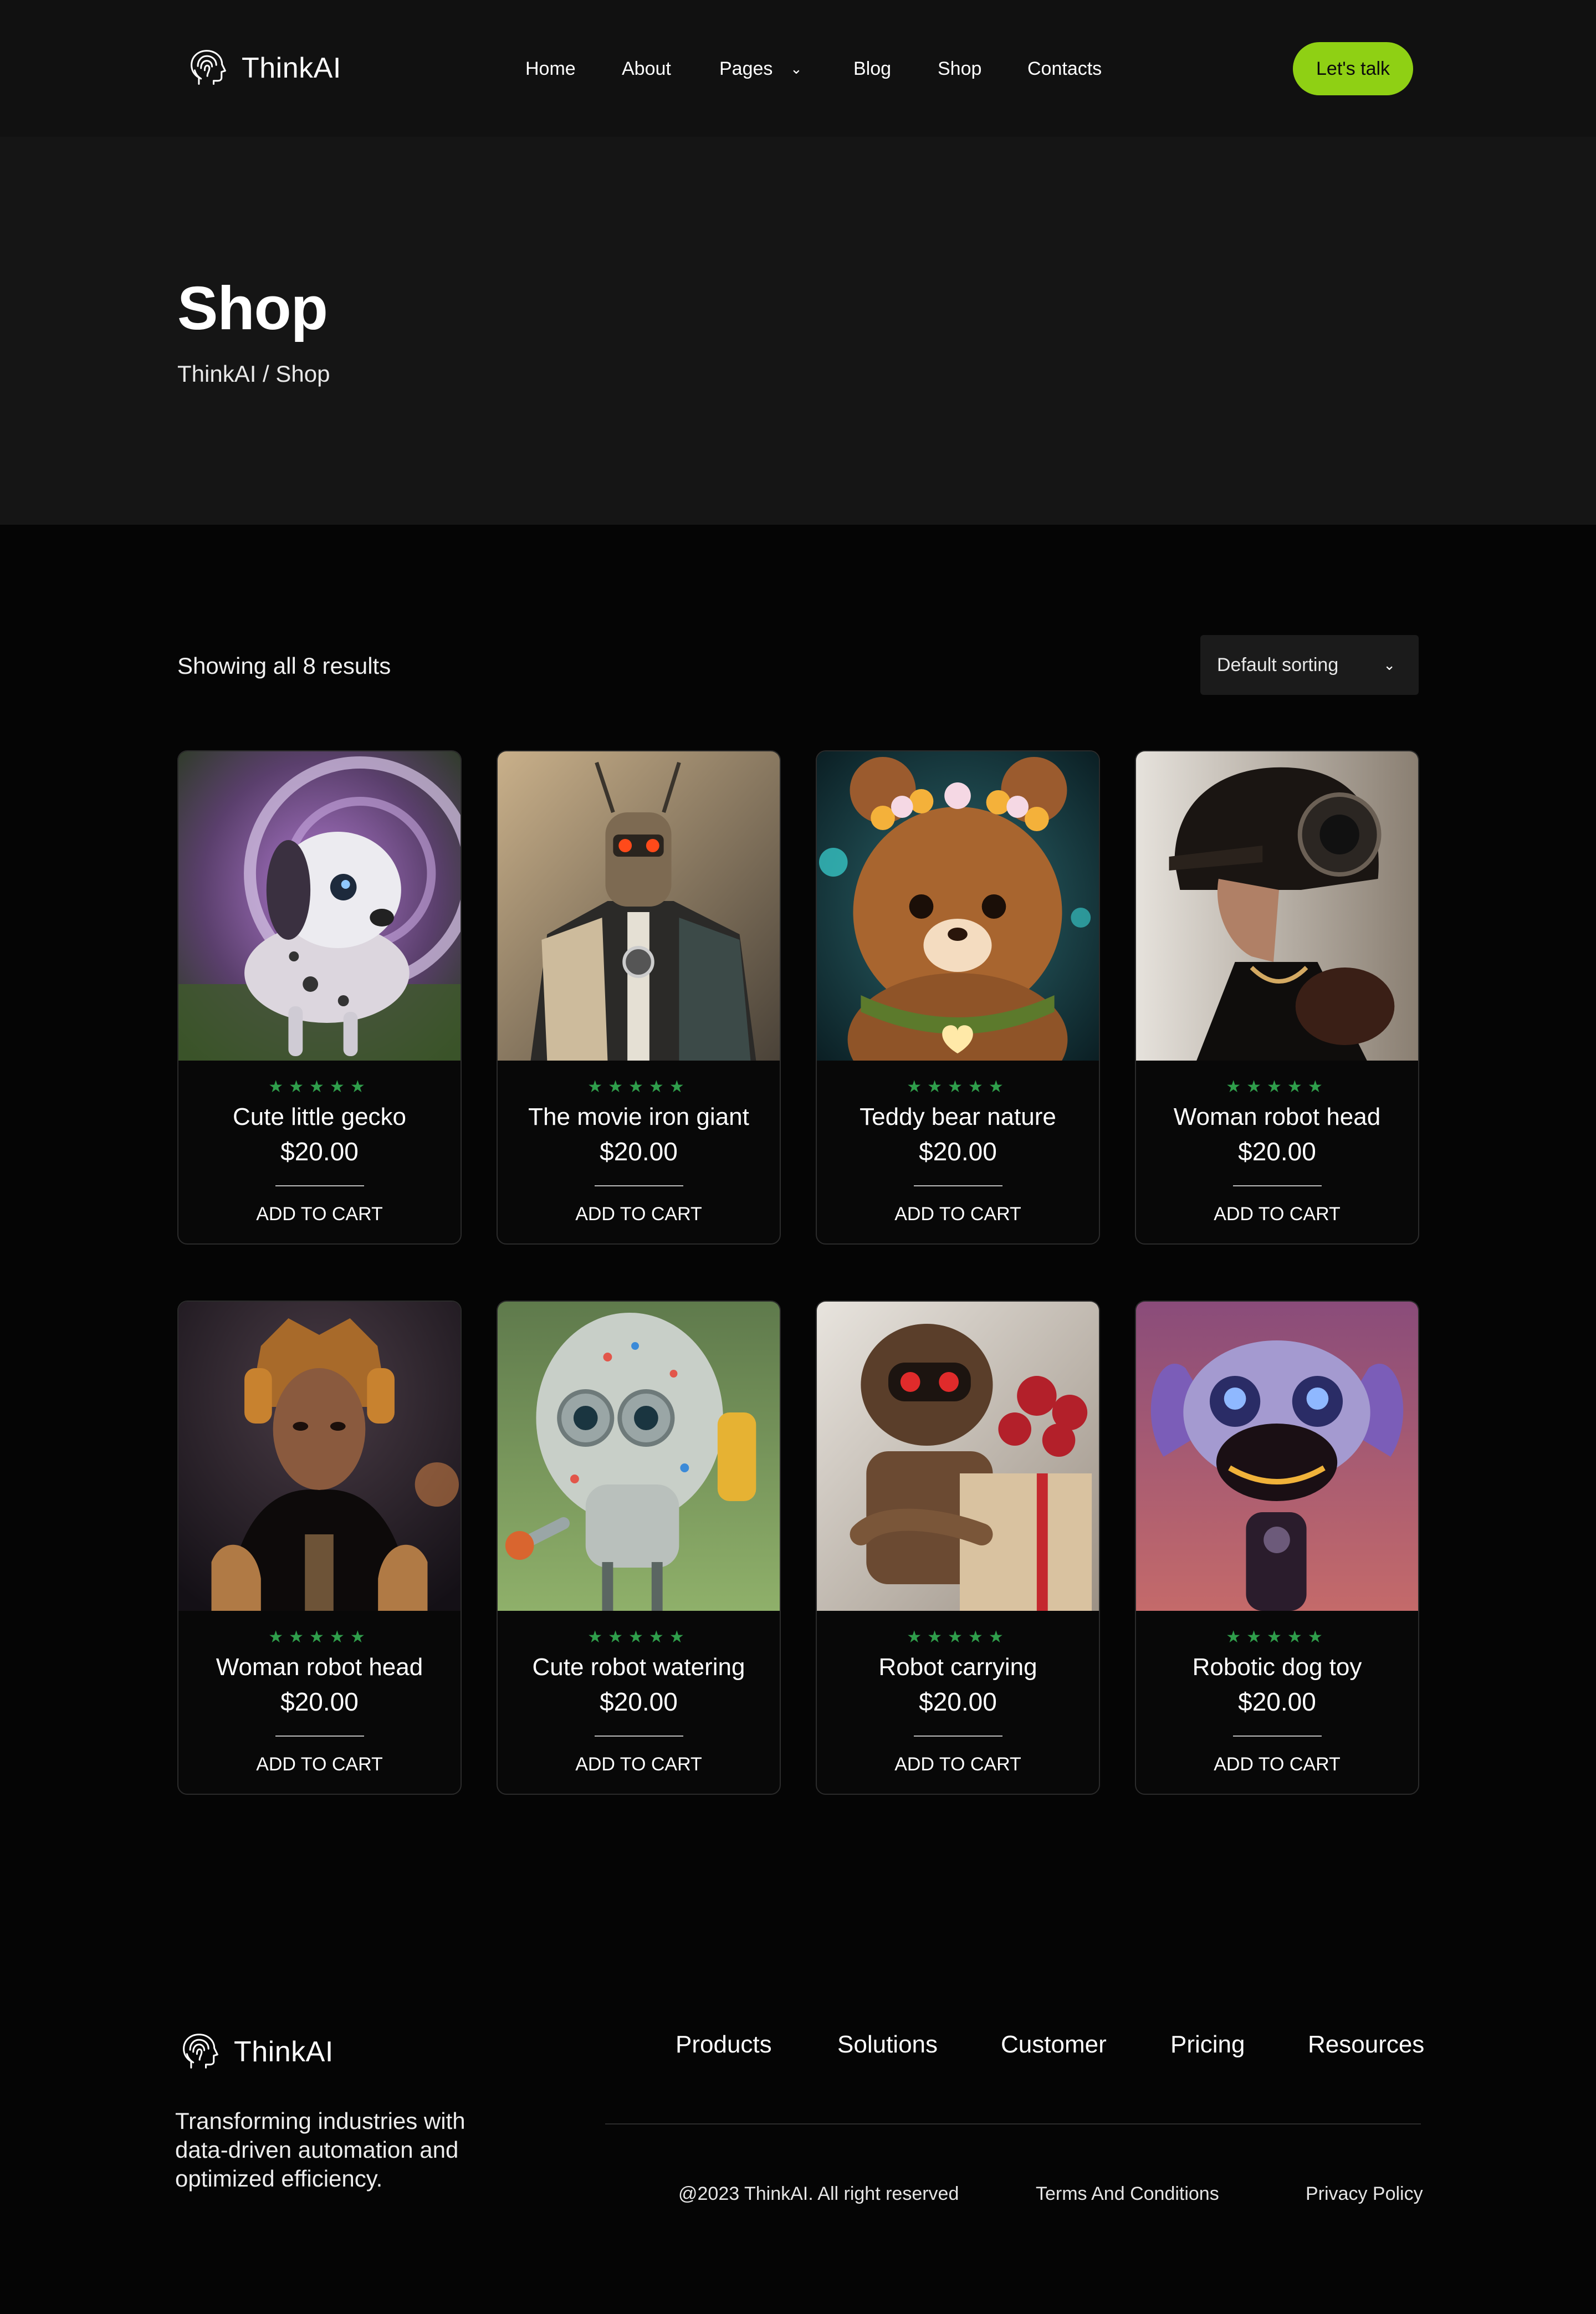 This screenshot has width=1596, height=2314. I want to click on footer-link-pricing: Pricing, so click(1207, 2044).